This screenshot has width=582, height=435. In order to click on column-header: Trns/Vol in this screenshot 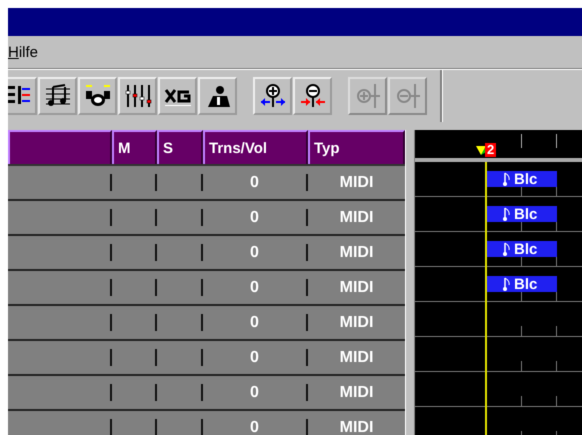, I will do `click(255, 147)`.